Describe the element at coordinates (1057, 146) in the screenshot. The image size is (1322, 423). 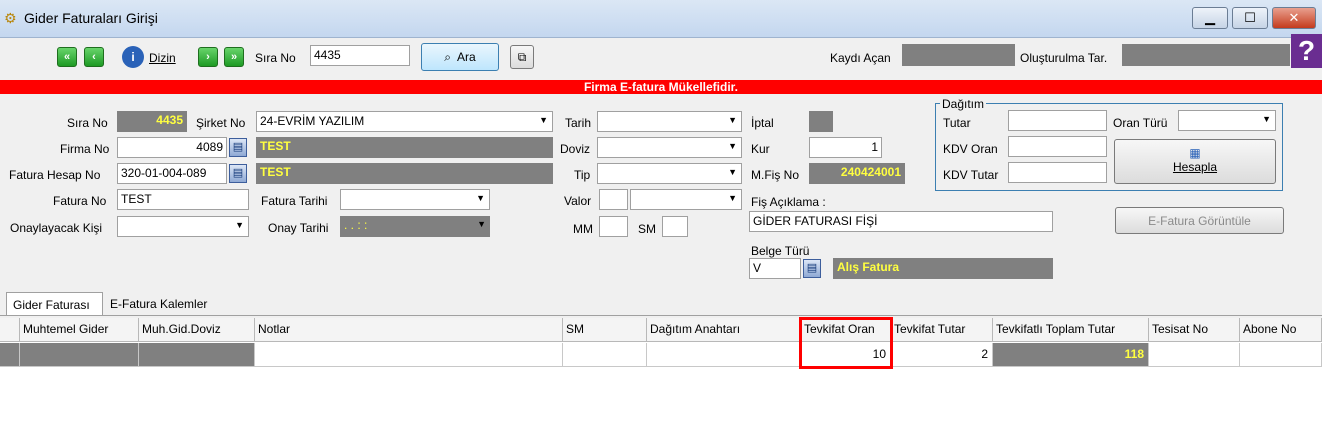
I see `kdv-oran-input` at that location.